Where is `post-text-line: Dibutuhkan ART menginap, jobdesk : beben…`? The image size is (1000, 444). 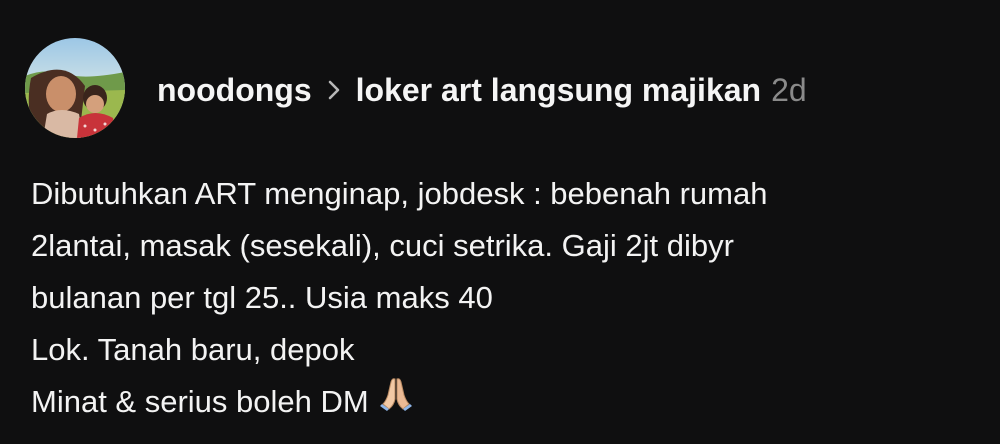 post-text-line: Dibutuhkan ART menginap, jobdesk : beben… is located at coordinates (399, 193).